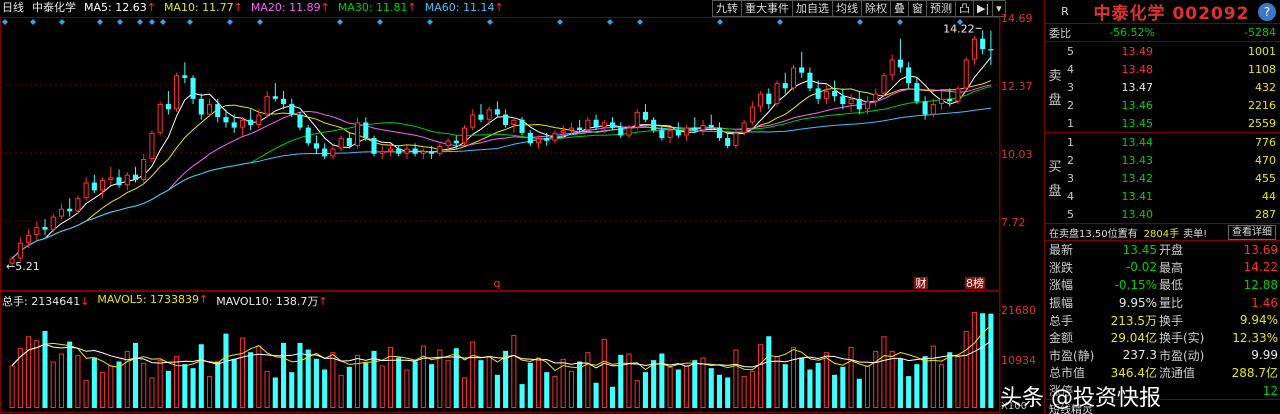 This screenshot has width=1280, height=414. Describe the element at coordinates (918, 8) in the screenshot. I see `toolbar-button: 窗` at that location.